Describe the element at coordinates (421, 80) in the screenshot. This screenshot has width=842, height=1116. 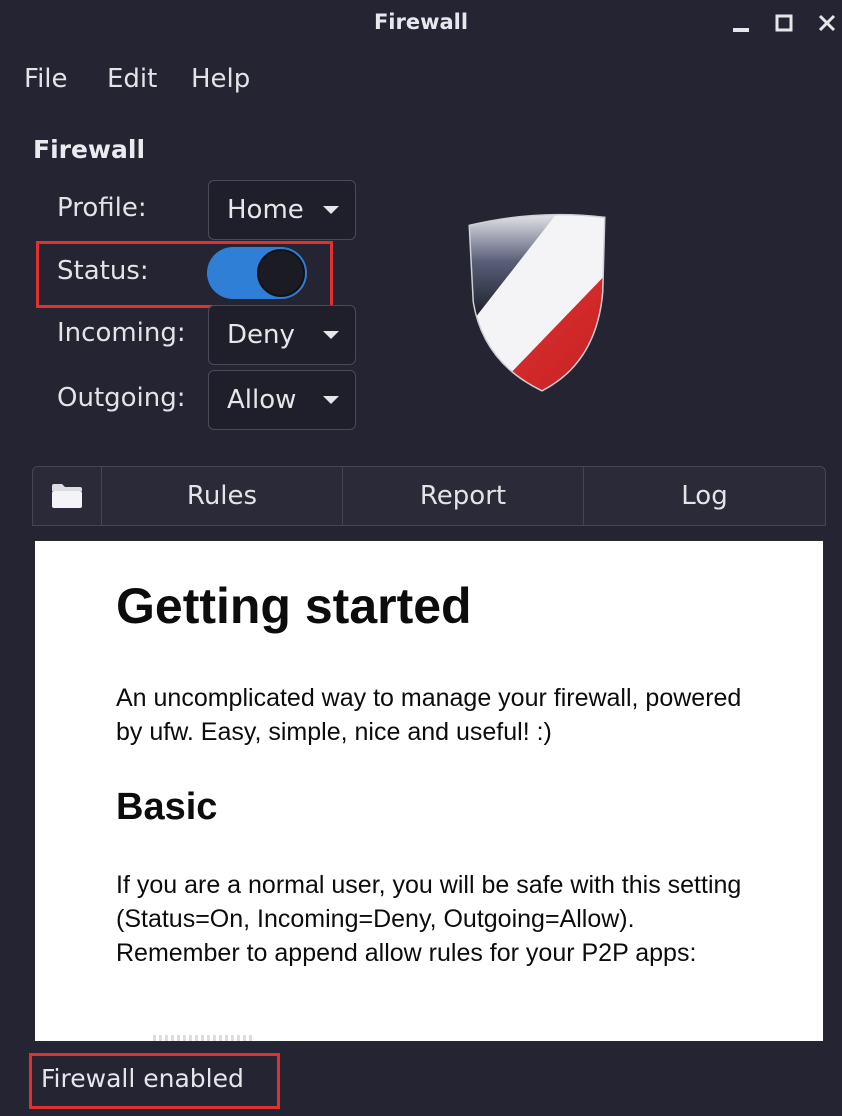
I see `menu-bar: File Edit Help` at that location.